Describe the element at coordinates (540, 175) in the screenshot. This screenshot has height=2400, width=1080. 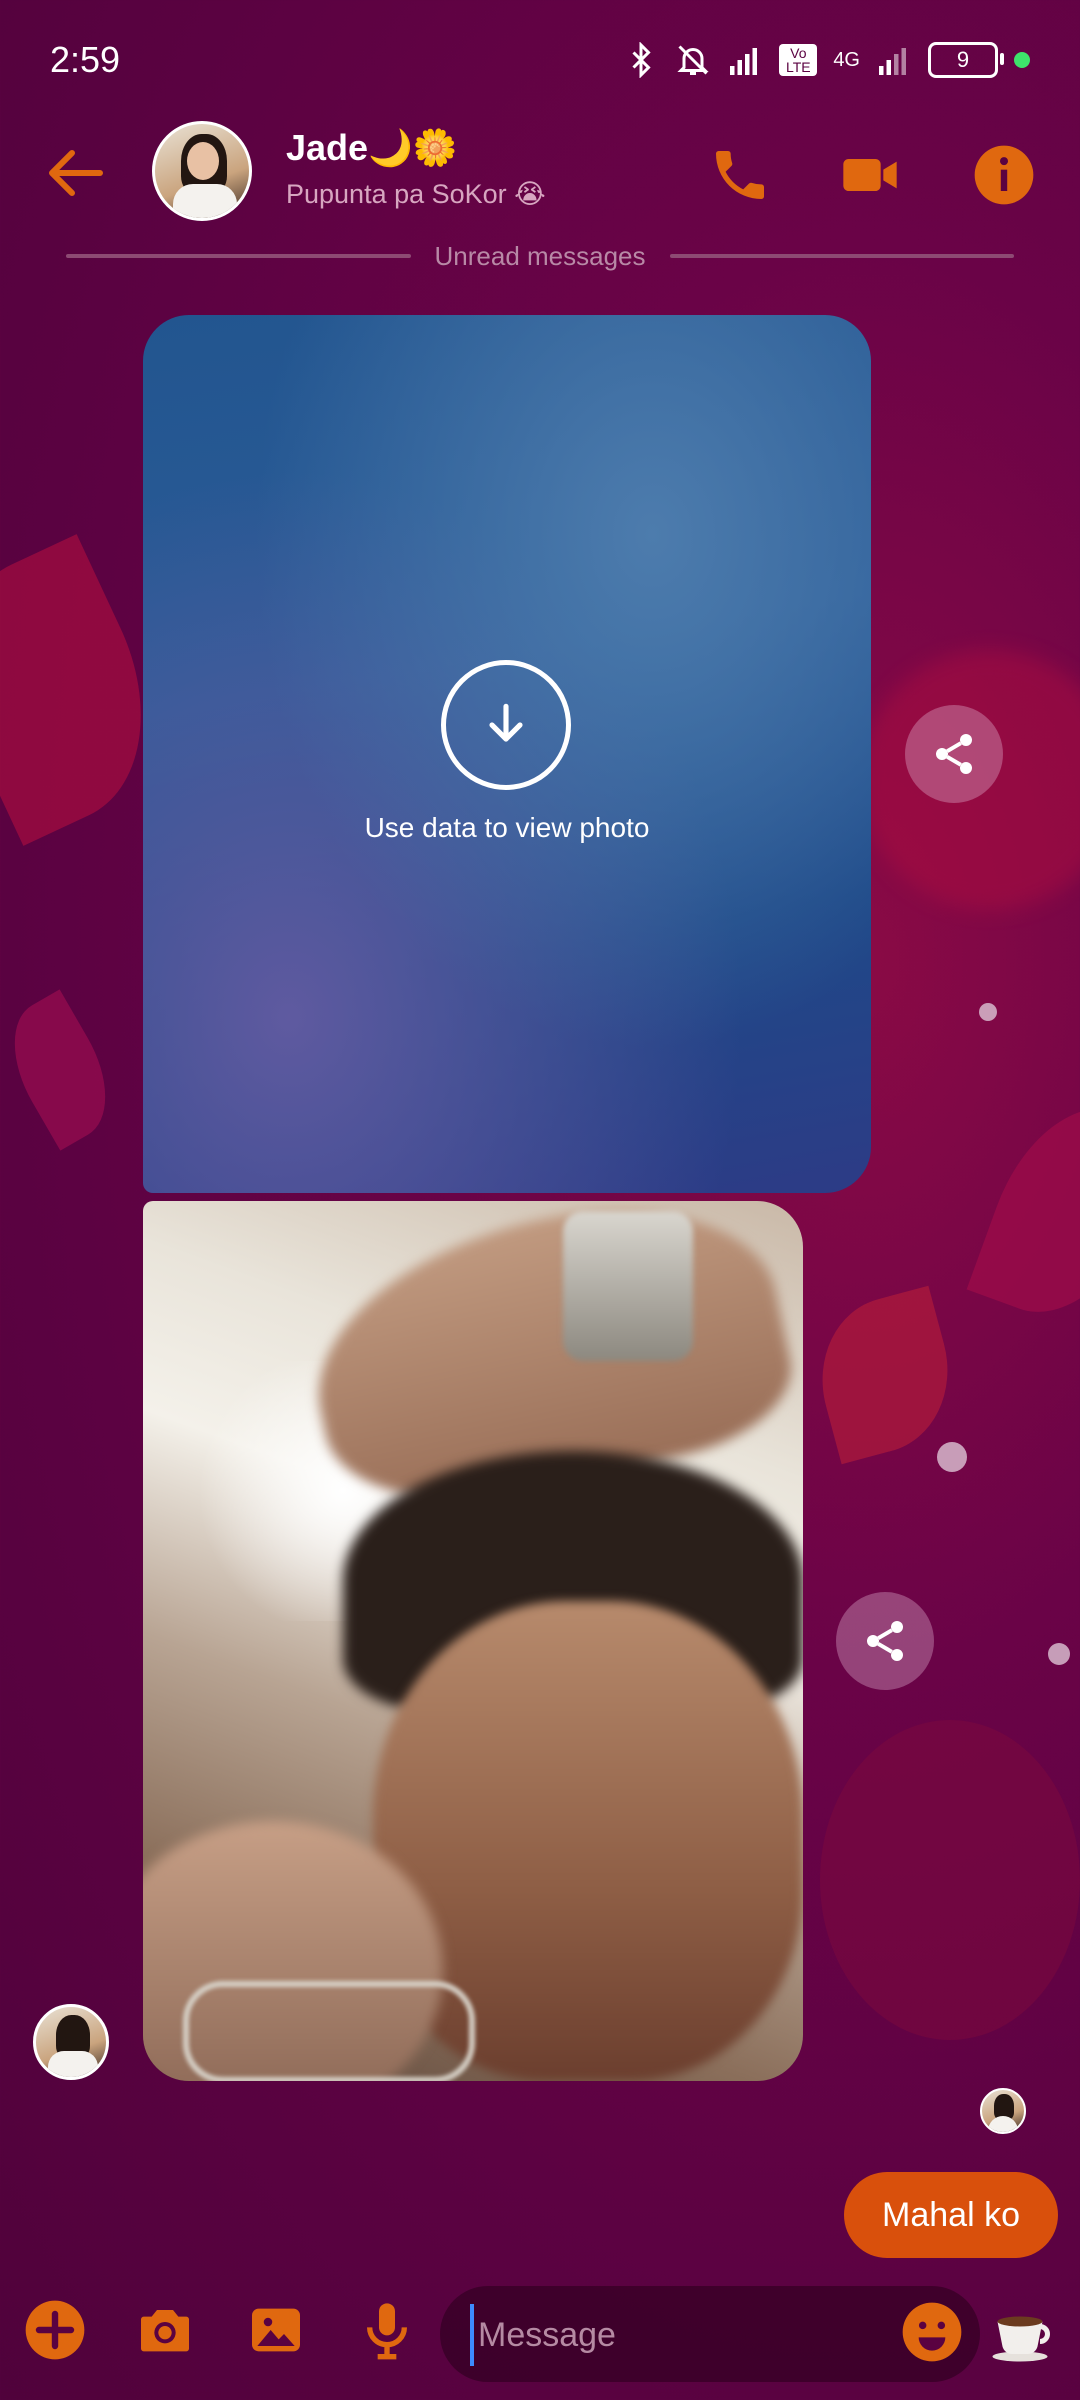
I see `conversation-header: Jade🌙🌼 Pupunta pa SoKor 😭` at that location.